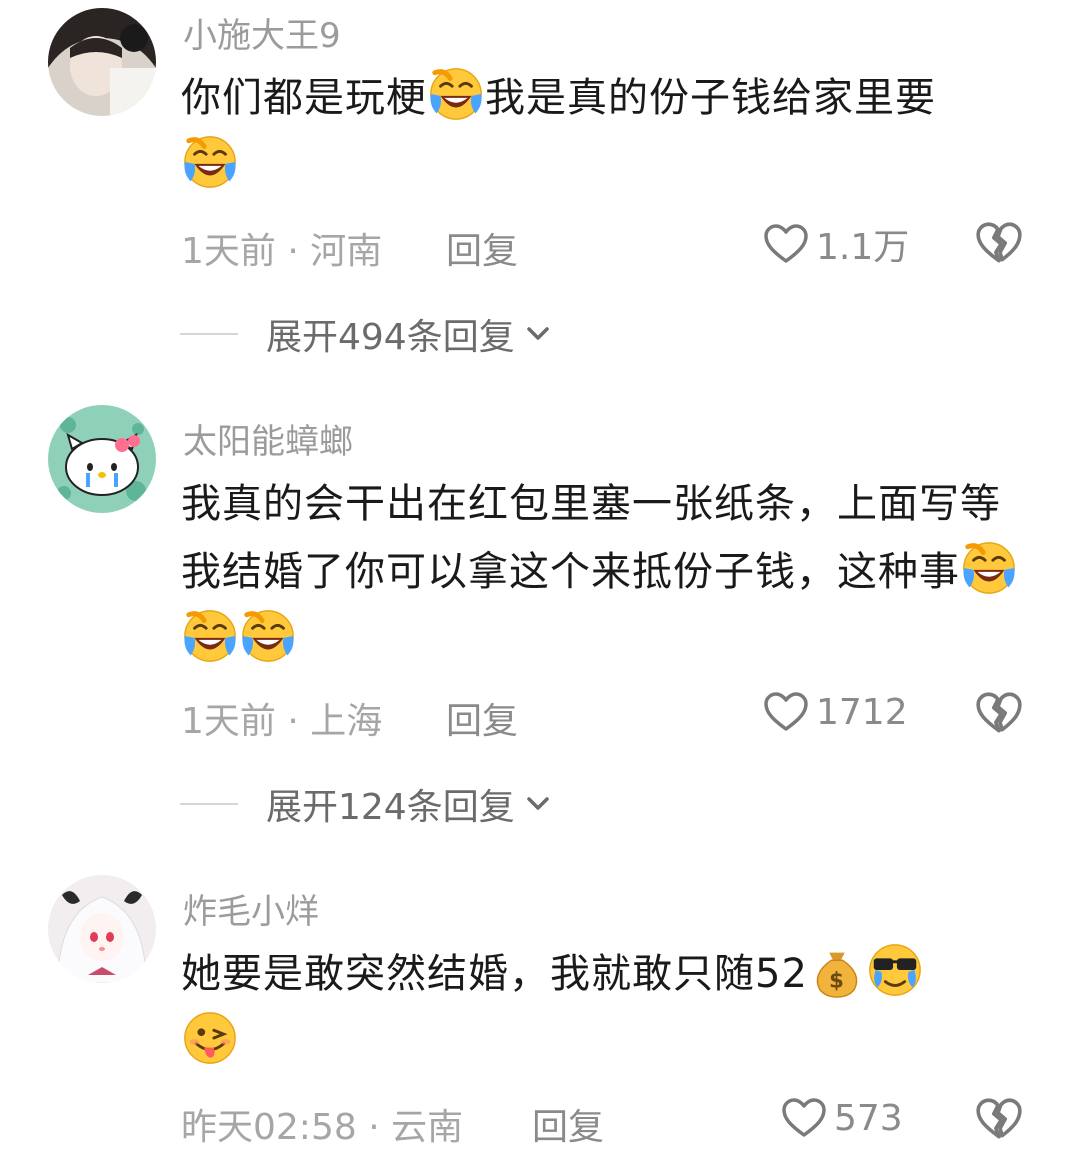 This screenshot has width=1080, height=1162. Describe the element at coordinates (268, 438) in the screenshot. I see `username: 太阳能蟑螂` at that location.